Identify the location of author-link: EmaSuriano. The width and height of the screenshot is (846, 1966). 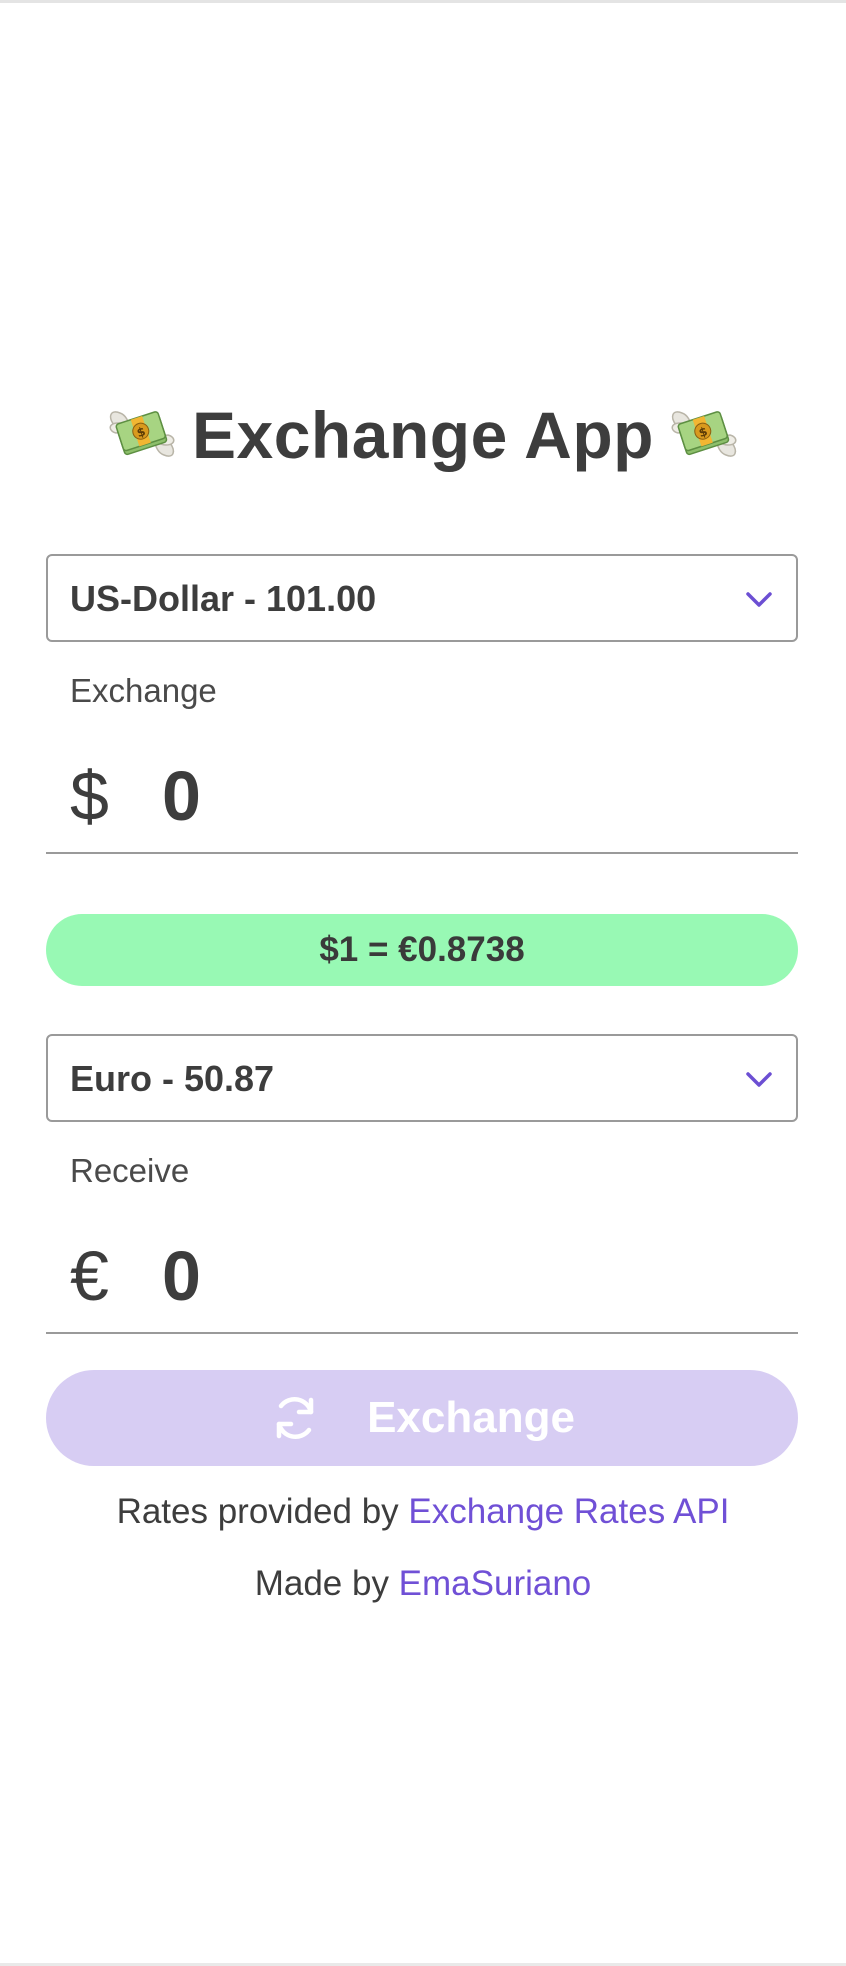
(495, 1583).